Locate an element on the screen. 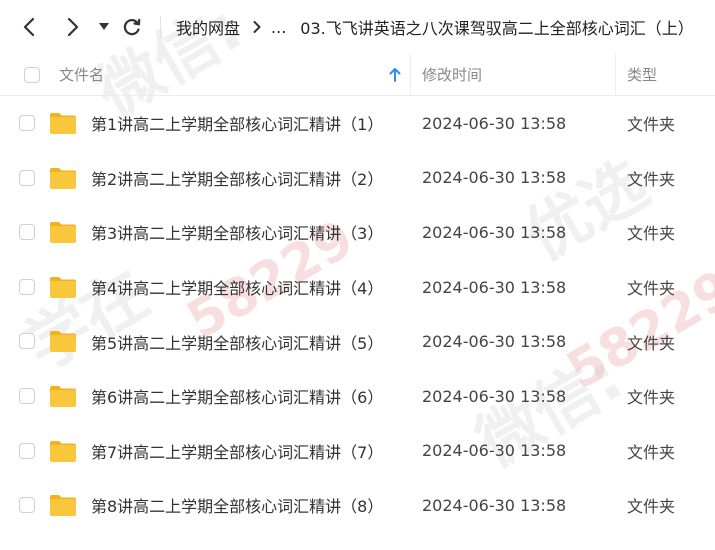  table-row: 第8讲高二上学期全部核心词汇精讲（8） 2024-06-30 13:58 文件夹 is located at coordinates (357, 505).